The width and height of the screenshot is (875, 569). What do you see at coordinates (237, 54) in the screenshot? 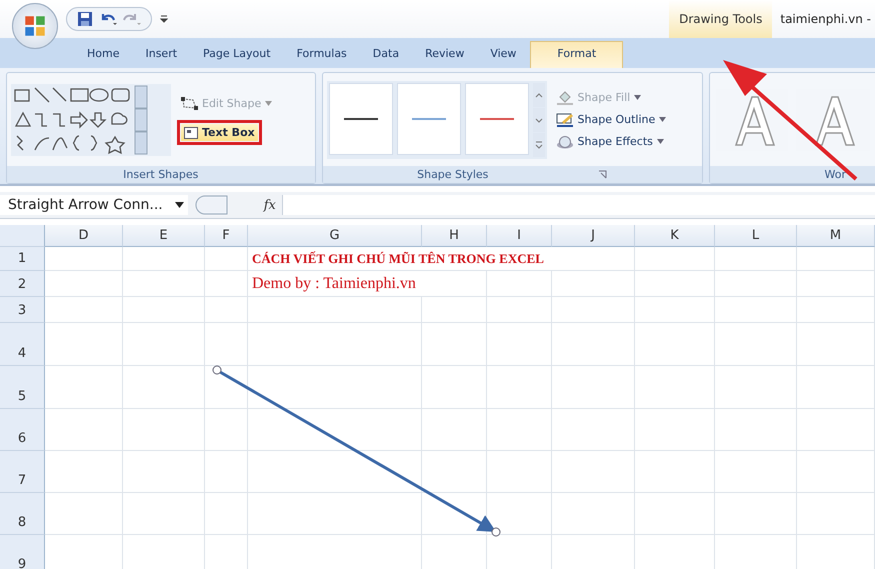
I see `ribbon-tab: Page Layout` at bounding box center [237, 54].